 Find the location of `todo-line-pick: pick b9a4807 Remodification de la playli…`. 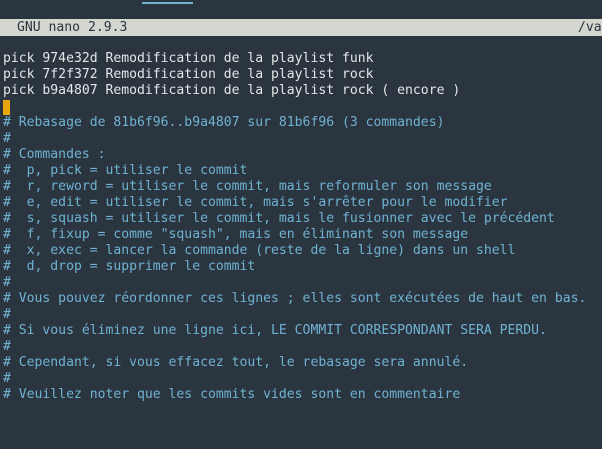

todo-line-pick: pick b9a4807 Remodification de la playli… is located at coordinates (302, 91).